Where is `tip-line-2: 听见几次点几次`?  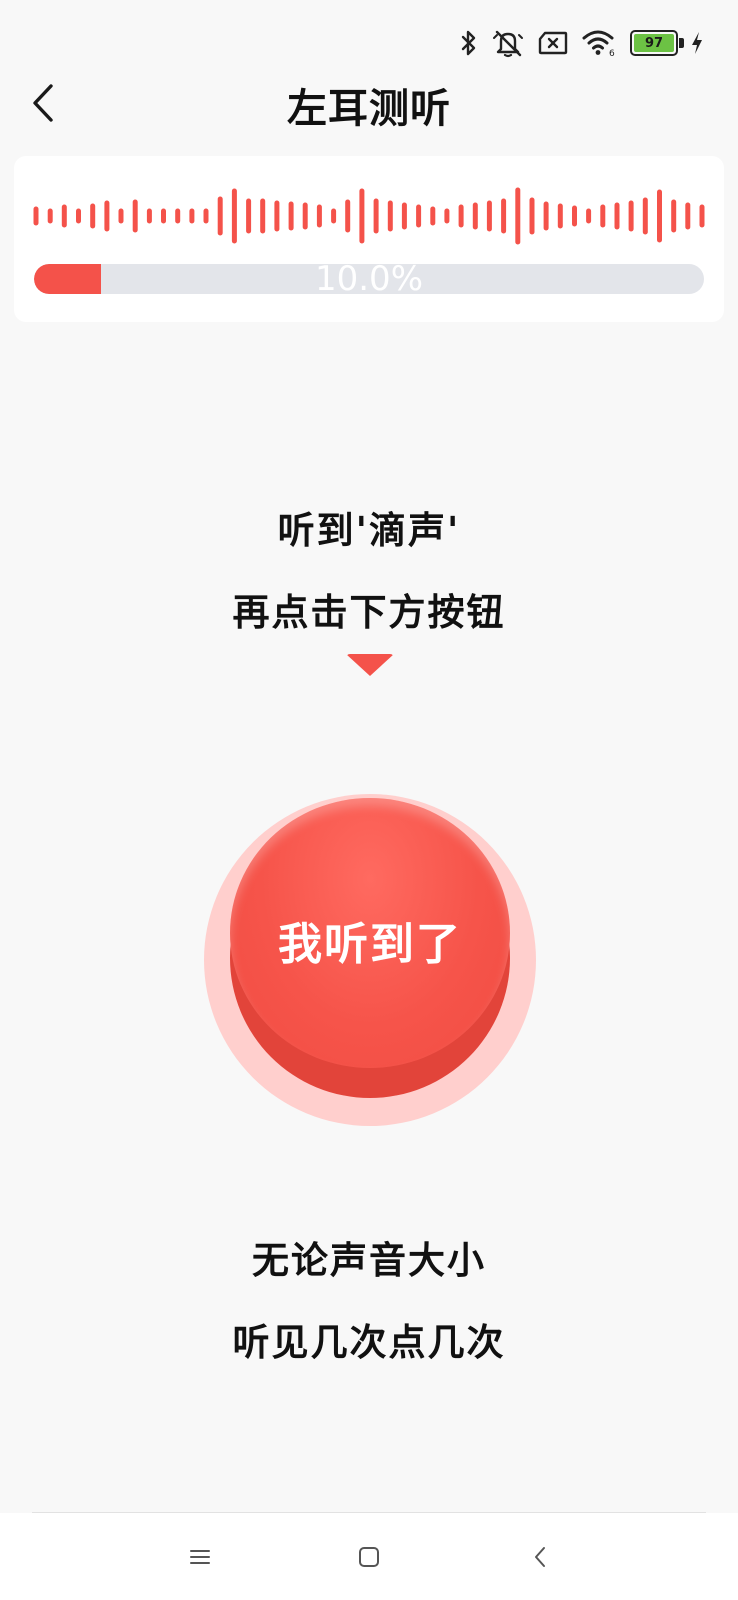 tip-line-2: 听见几次点几次 is located at coordinates (369, 1342).